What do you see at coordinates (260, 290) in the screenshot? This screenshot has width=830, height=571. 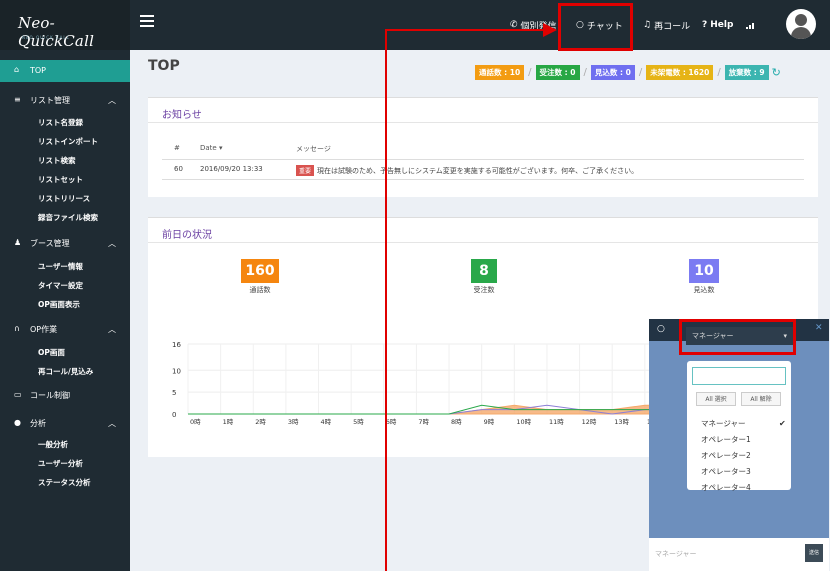 I see `kpi-calls-label: 通話数` at bounding box center [260, 290].